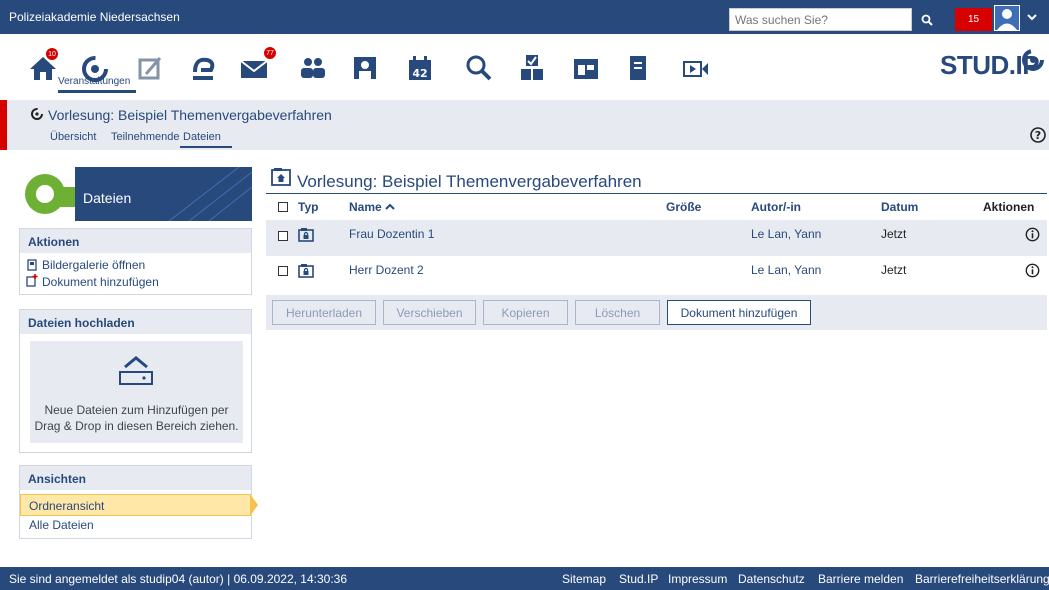  I want to click on profile-icon, so click(365, 68).